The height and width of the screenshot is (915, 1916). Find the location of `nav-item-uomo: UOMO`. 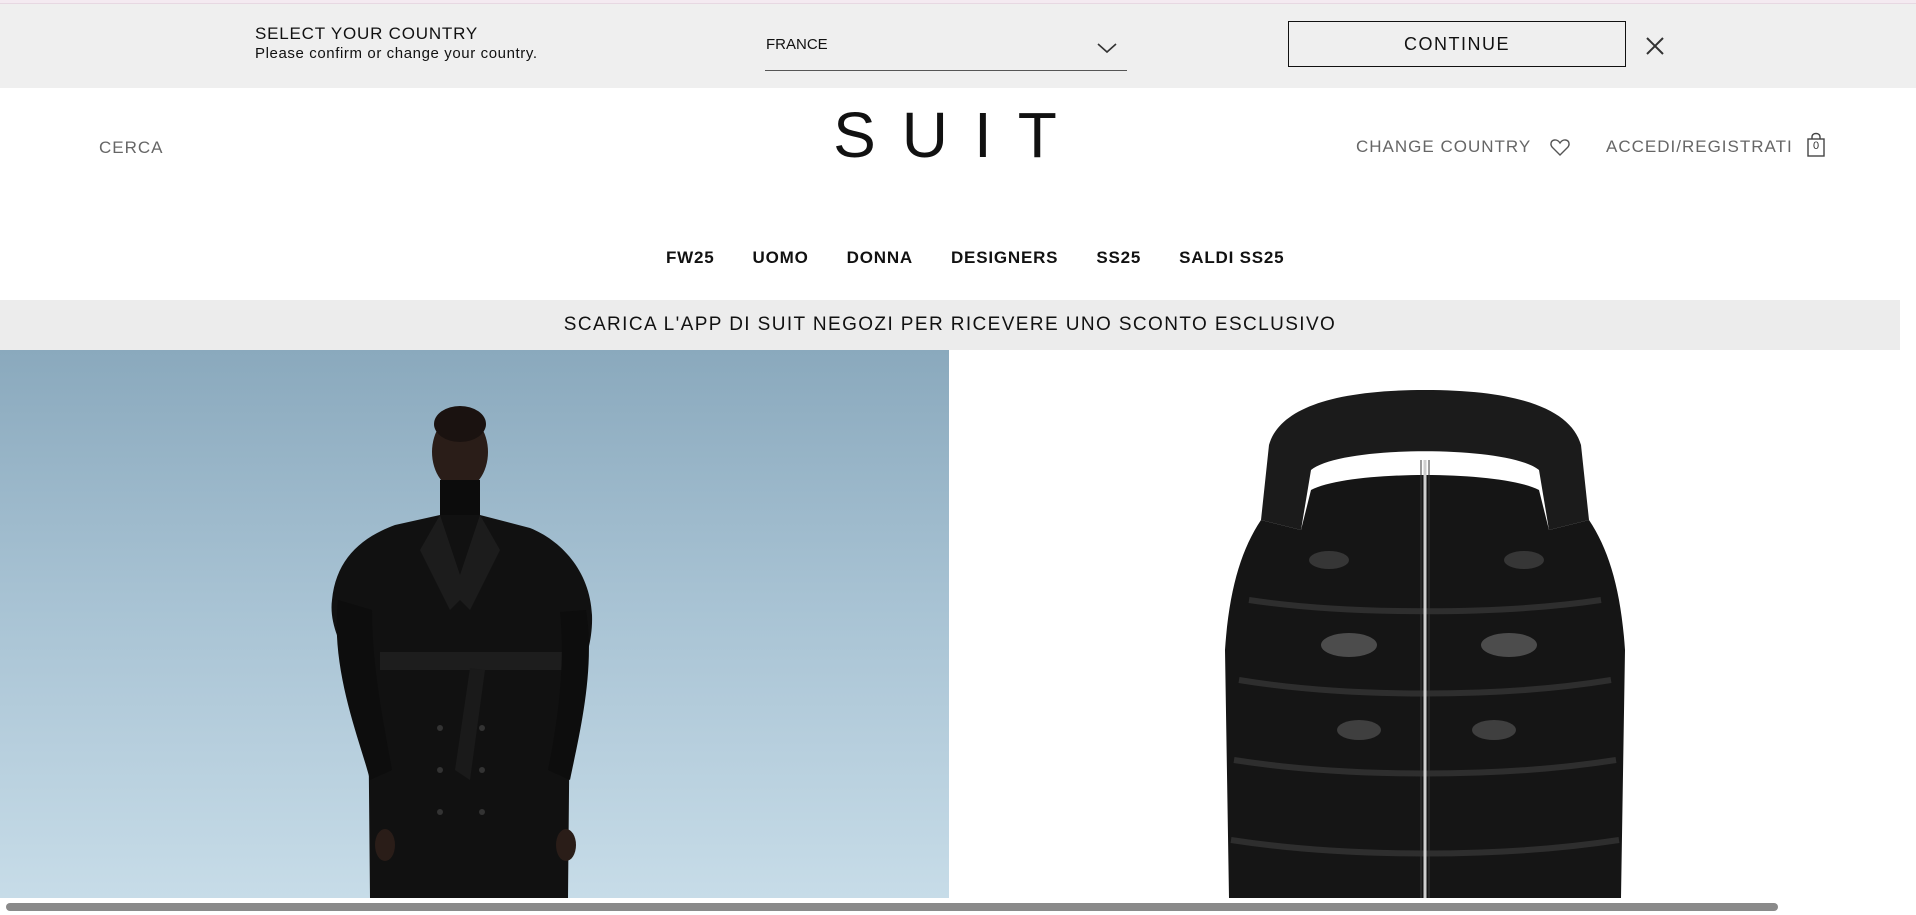

nav-item-uomo: UOMO is located at coordinates (781, 258).